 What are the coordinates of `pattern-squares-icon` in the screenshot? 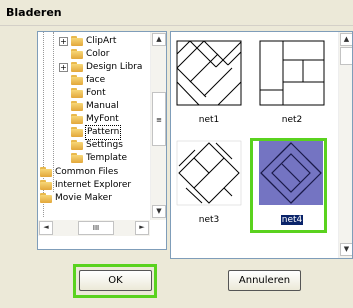 It's located at (292, 73).